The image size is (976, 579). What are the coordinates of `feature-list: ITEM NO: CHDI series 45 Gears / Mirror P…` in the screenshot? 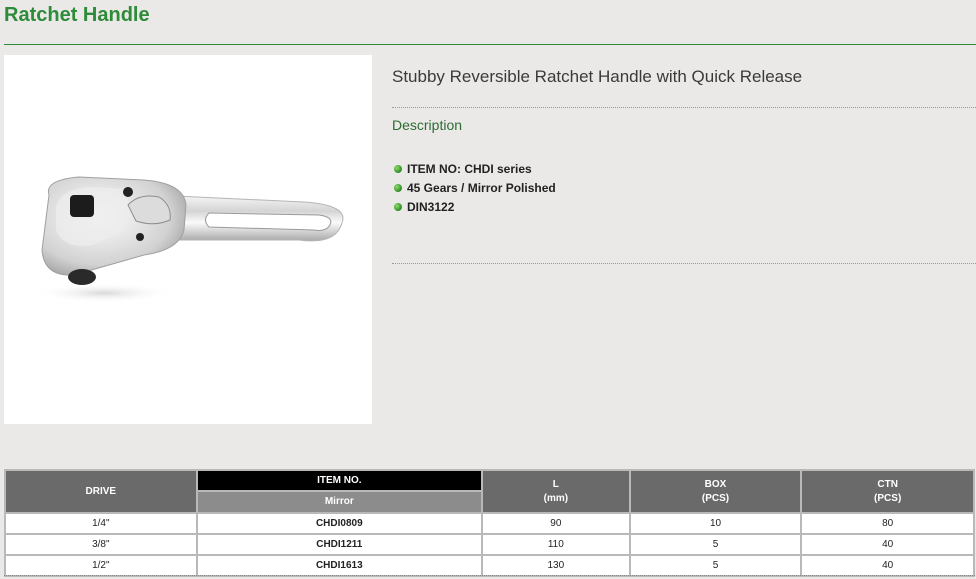 It's located at (474, 187).